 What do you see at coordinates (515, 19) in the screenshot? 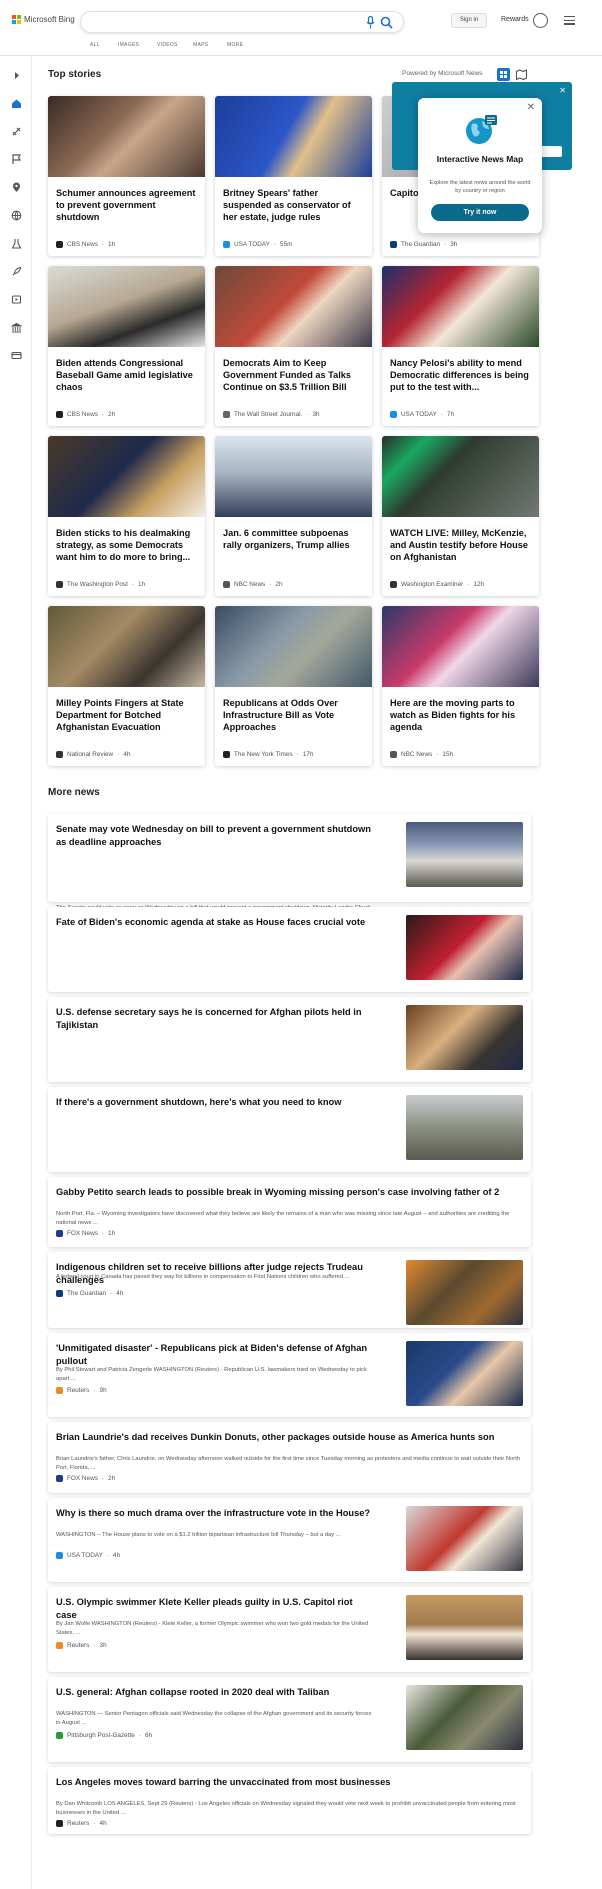
I see `rewards-link: Rewards` at bounding box center [515, 19].